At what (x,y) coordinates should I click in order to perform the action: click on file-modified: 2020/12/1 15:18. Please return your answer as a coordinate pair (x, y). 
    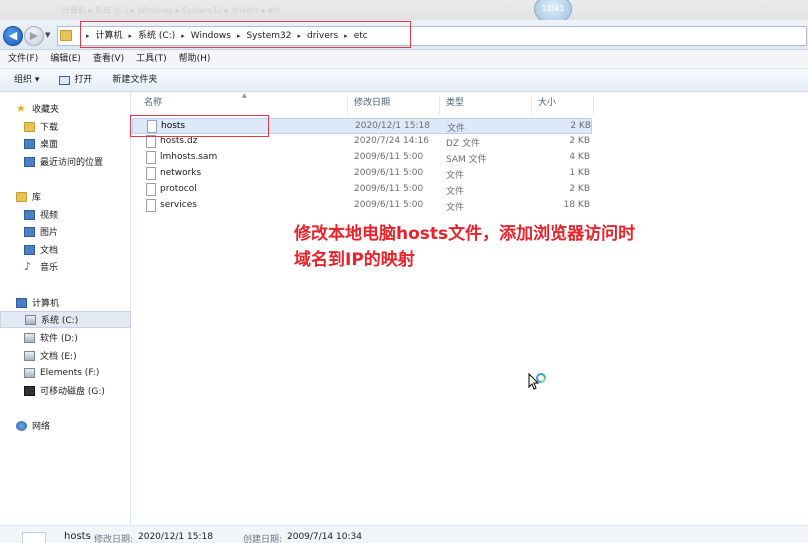
    Looking at the image, I should click on (392, 126).